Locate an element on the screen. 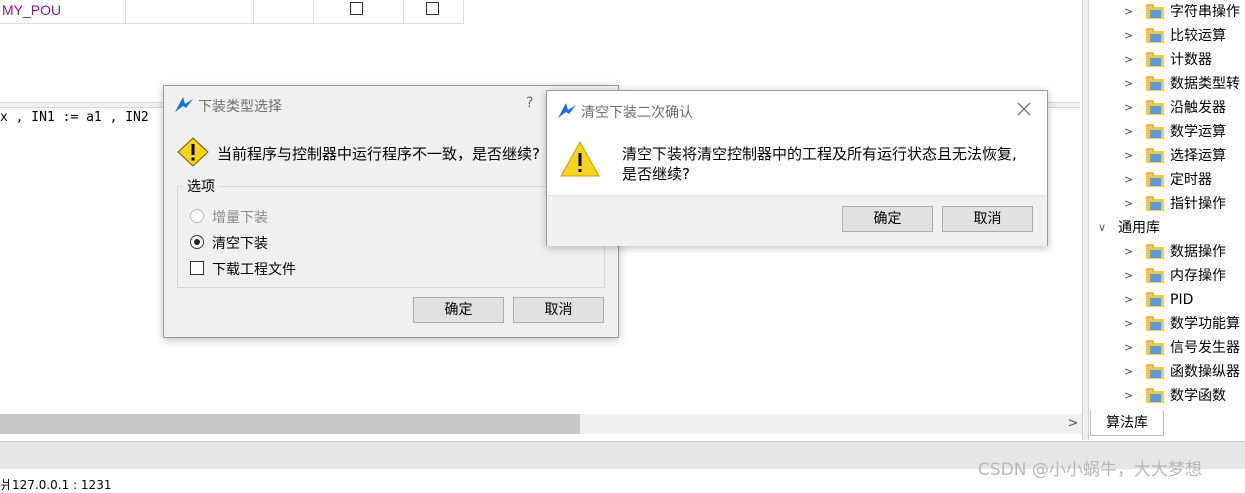  scrollbar-thumb is located at coordinates (290, 424).